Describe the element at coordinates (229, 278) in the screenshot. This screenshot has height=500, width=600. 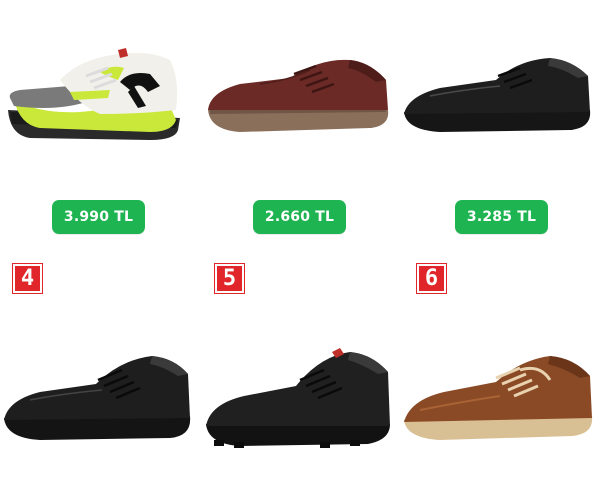
I see `number-badge-5: 5` at that location.